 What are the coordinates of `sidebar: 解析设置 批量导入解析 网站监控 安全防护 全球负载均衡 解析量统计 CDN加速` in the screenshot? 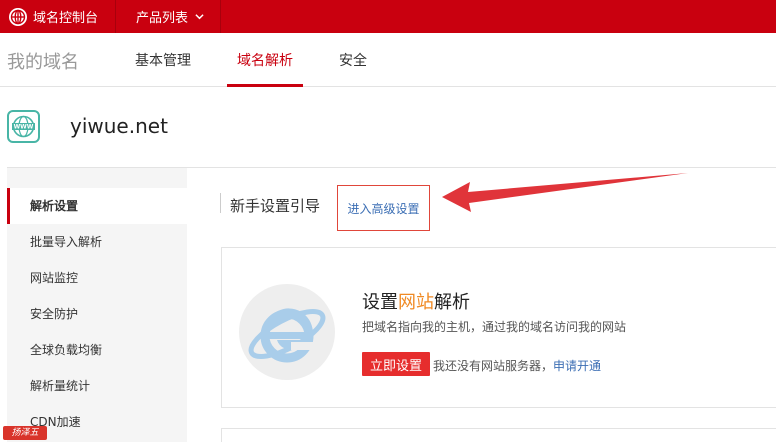 It's located at (97, 305).